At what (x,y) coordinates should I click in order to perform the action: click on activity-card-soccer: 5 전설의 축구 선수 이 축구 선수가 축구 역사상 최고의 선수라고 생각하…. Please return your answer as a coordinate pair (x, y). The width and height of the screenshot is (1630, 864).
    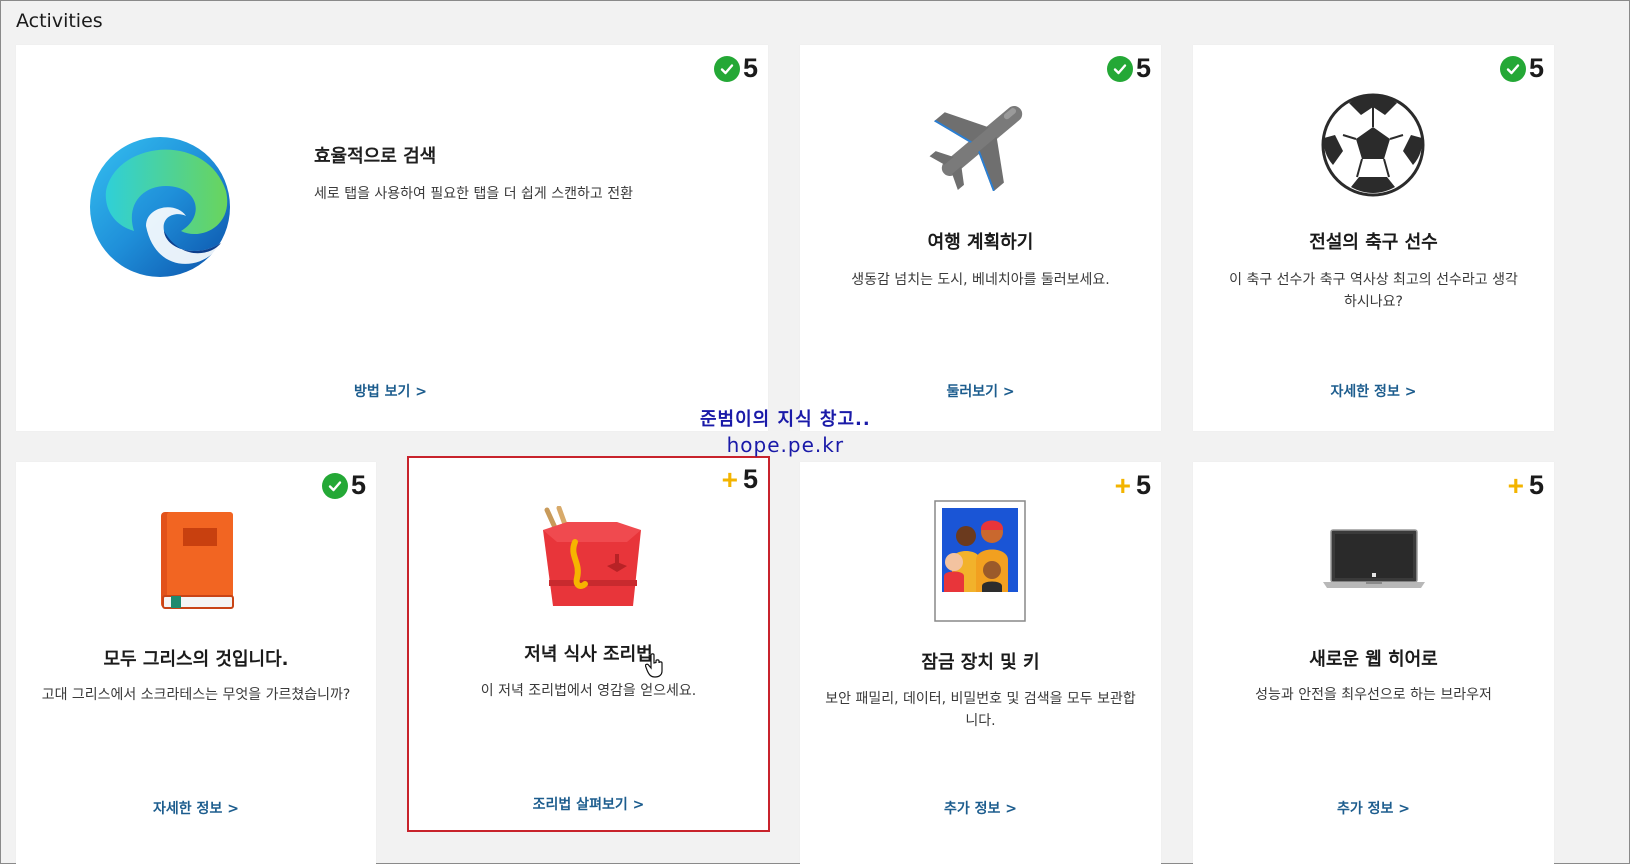
    Looking at the image, I should click on (1373, 238).